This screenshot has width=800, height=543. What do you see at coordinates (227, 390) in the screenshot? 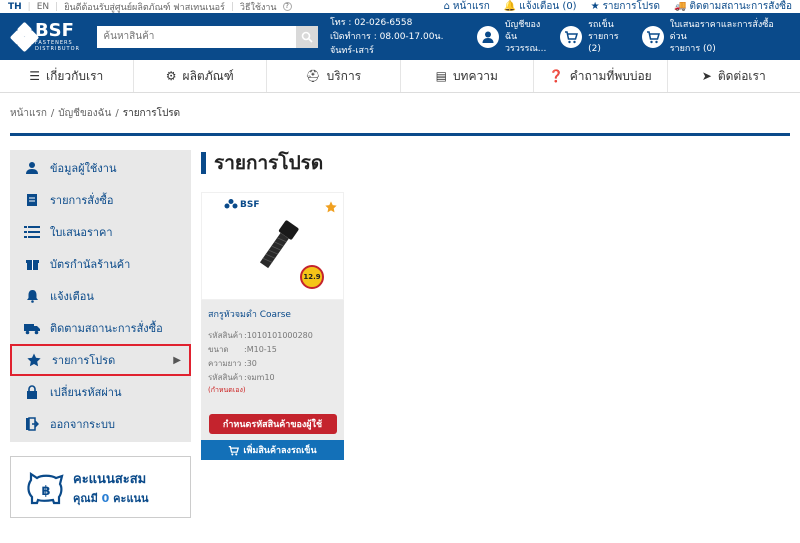
I see `custom-note: (กำหนดเอง)` at bounding box center [227, 390].